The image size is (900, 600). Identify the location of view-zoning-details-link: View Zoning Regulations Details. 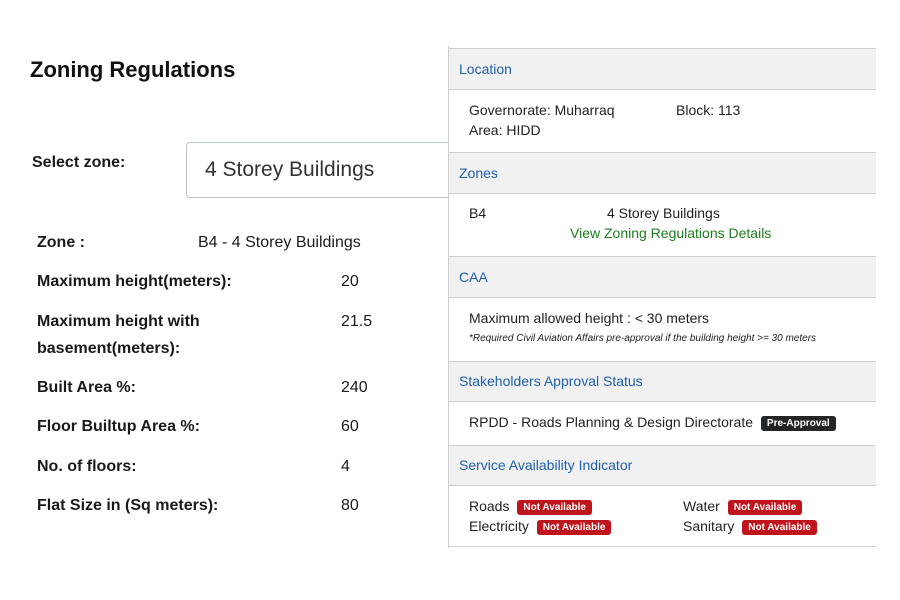
(670, 233).